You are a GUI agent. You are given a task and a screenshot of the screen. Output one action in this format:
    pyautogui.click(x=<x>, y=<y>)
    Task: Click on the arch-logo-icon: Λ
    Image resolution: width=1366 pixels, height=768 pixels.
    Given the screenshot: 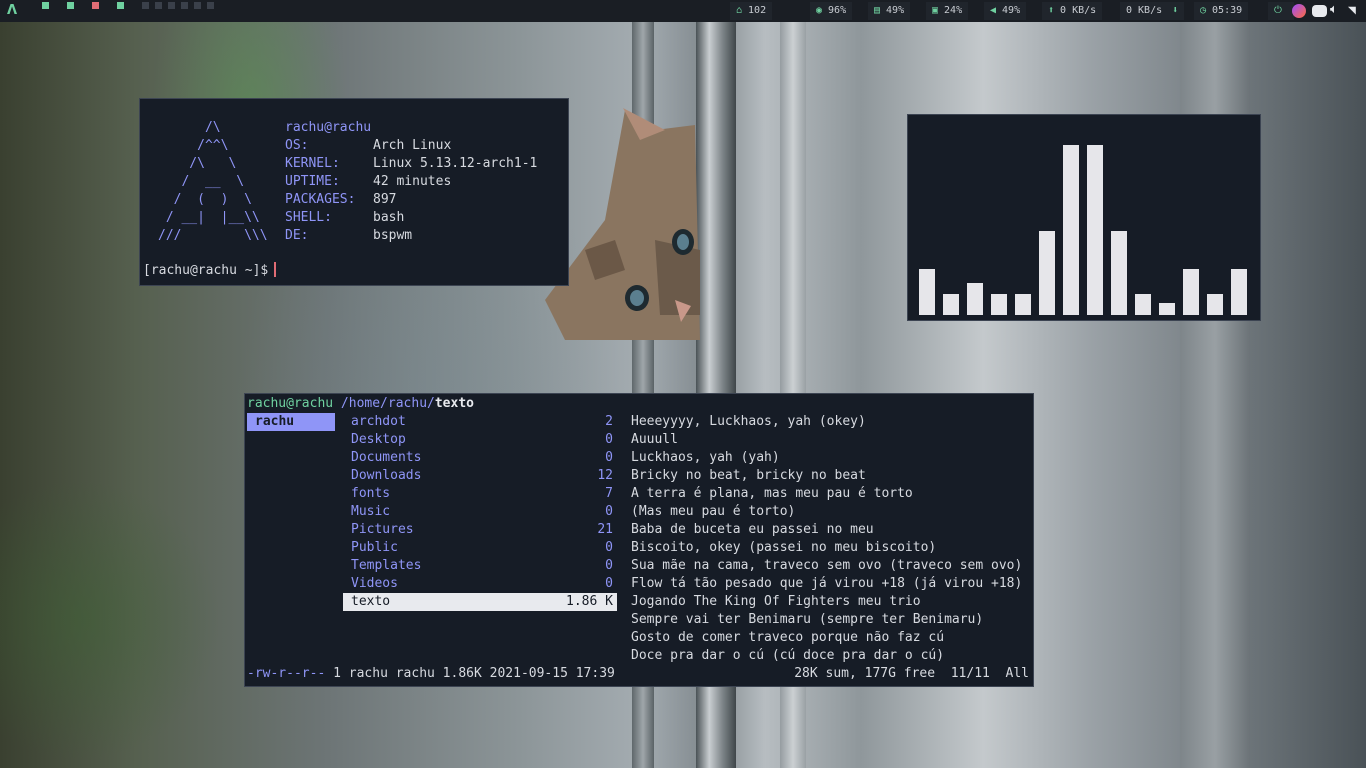 What is the action you would take?
    pyautogui.click(x=12, y=10)
    